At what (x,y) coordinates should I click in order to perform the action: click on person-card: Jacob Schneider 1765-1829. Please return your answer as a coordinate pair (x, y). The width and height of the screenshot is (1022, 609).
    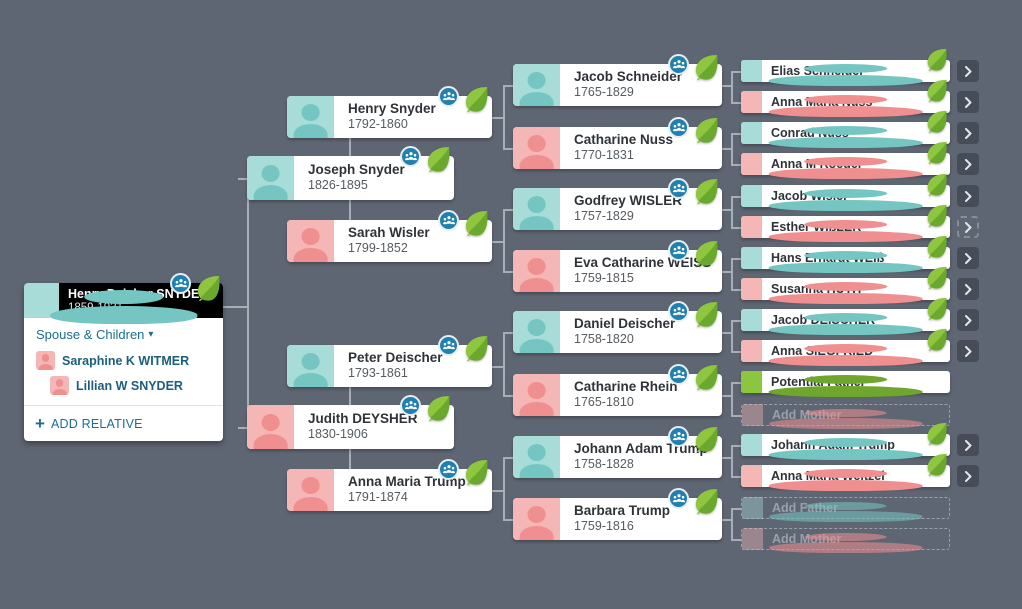
    Looking at the image, I should click on (617, 80).